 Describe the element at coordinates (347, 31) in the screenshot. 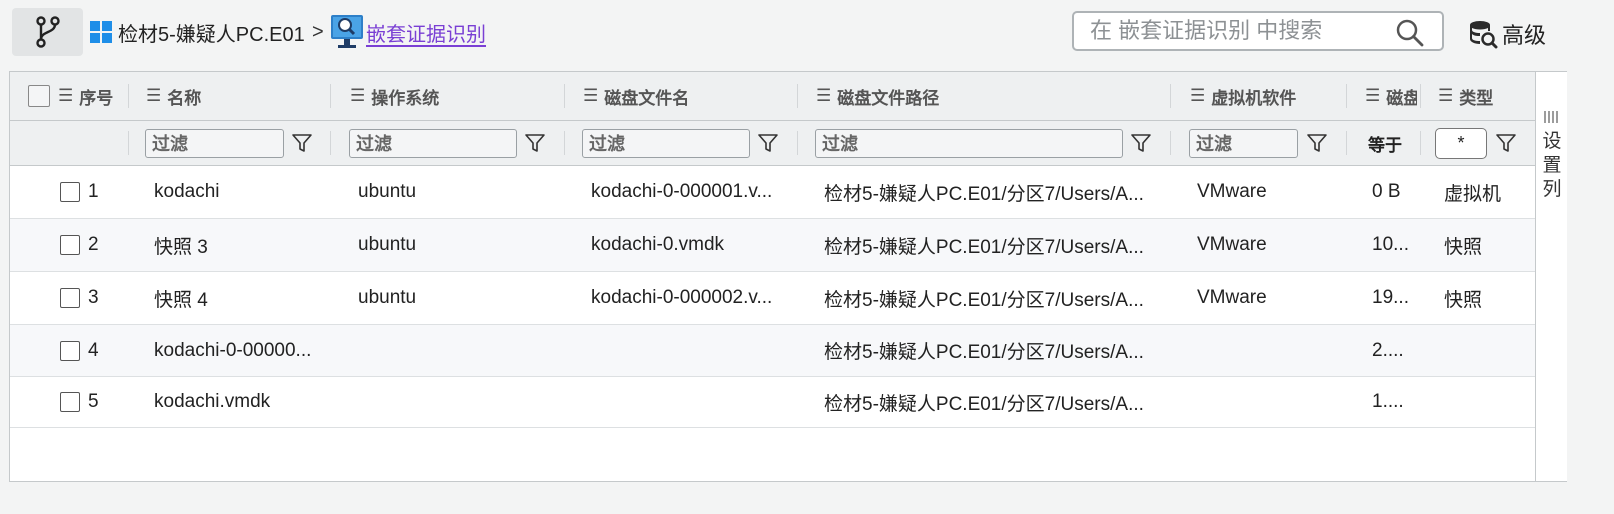

I see `evidence-scan-icon` at that location.